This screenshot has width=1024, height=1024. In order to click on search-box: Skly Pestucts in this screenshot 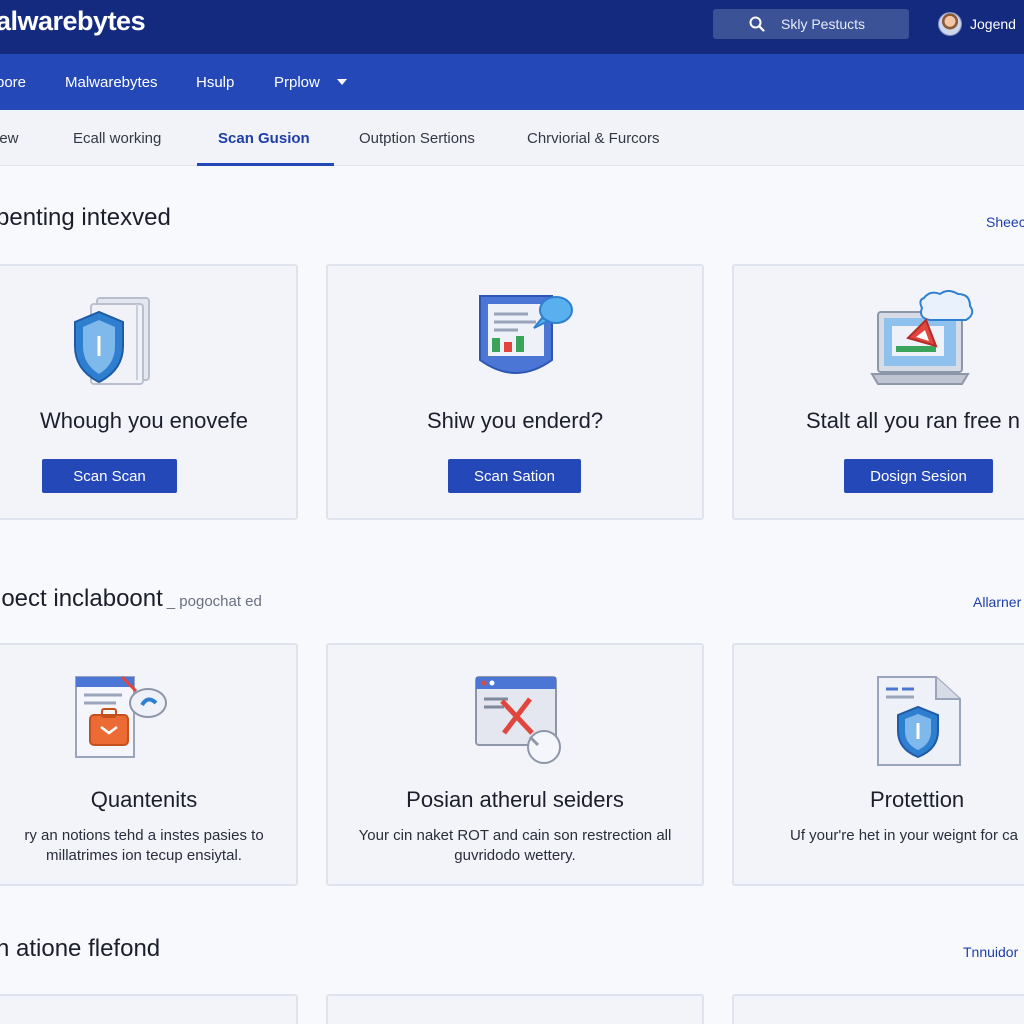, I will do `click(811, 24)`.